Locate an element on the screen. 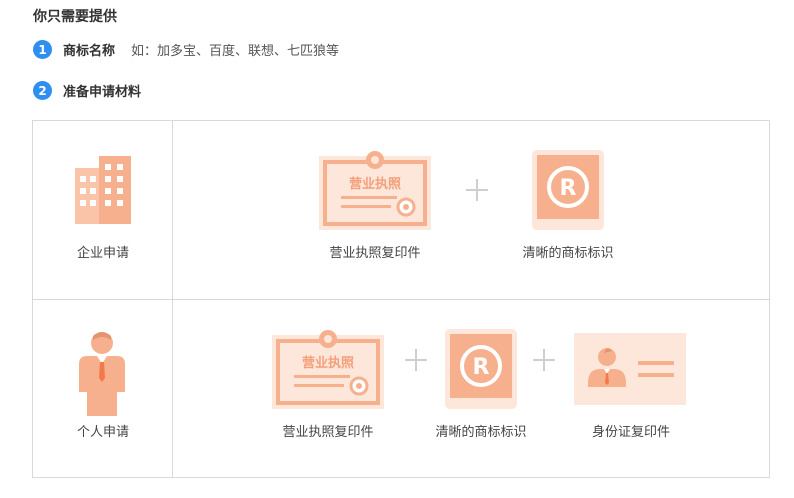 This screenshot has height=498, width=794. step-label: 准备申请材料 is located at coordinates (102, 92).